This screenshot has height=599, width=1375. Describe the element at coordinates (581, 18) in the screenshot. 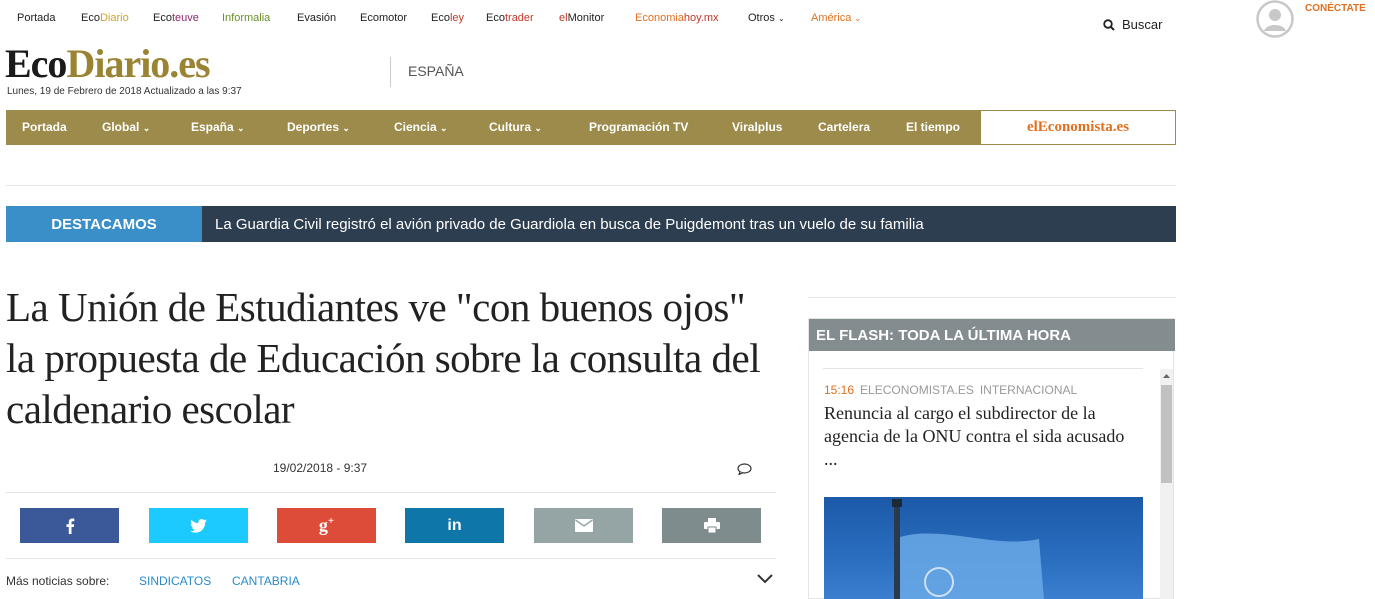

I see `topnav-elmonitor: elMonitor` at that location.